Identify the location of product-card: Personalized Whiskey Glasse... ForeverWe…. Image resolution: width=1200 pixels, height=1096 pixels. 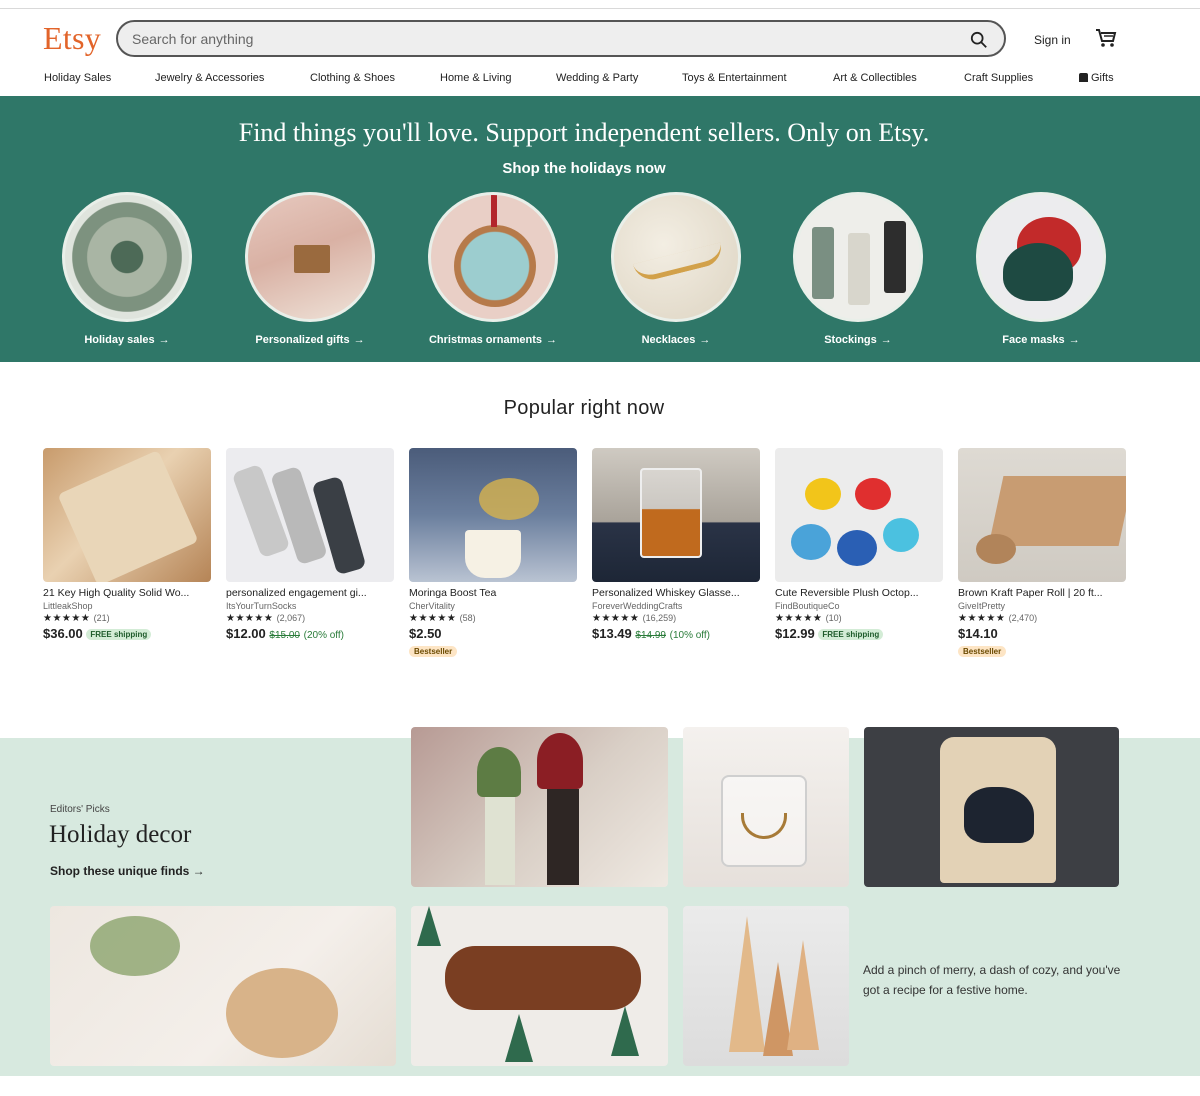
(676, 544).